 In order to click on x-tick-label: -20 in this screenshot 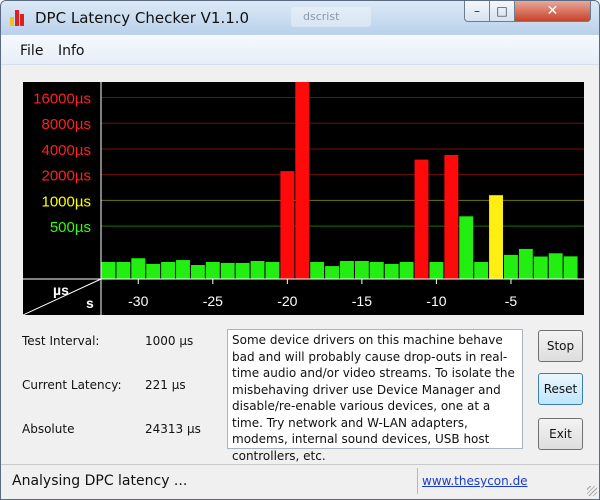, I will do `click(287, 301)`.